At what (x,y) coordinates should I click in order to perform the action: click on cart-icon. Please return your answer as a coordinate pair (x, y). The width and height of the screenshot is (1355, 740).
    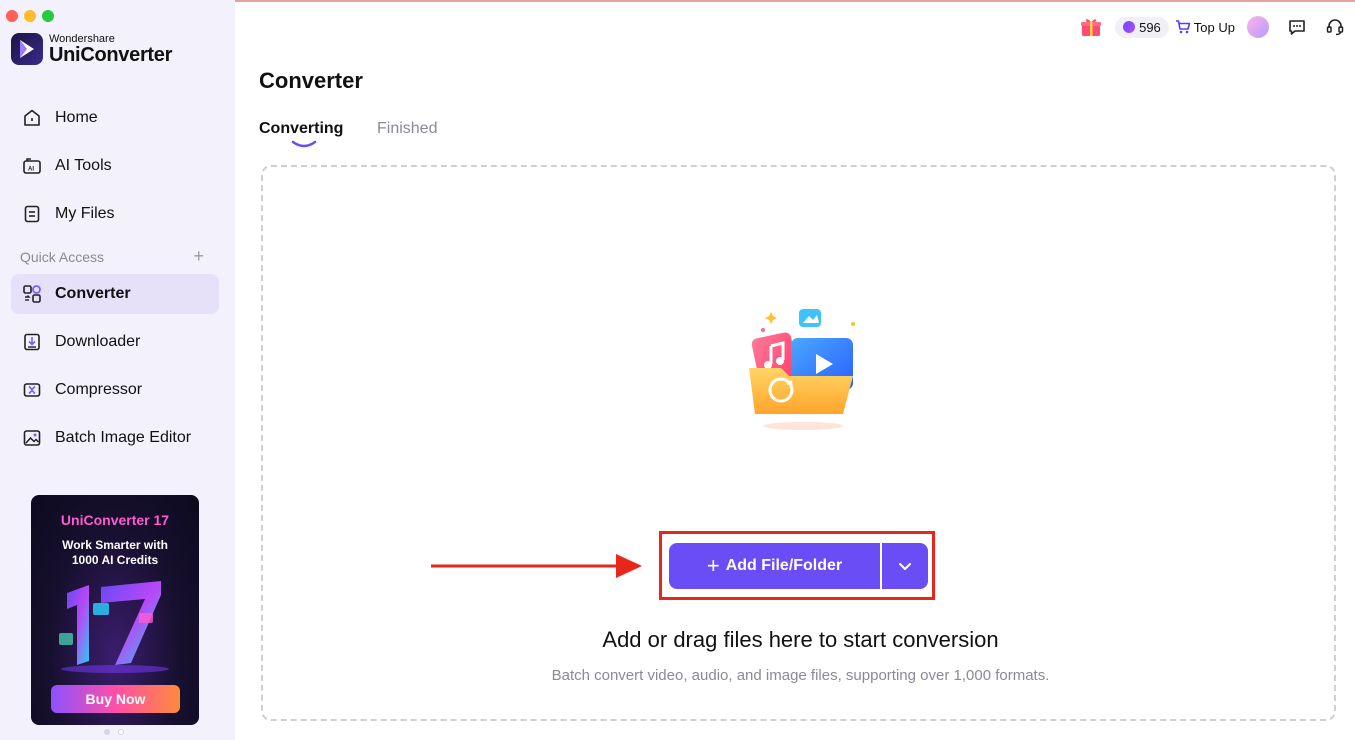
    Looking at the image, I should click on (1183, 27).